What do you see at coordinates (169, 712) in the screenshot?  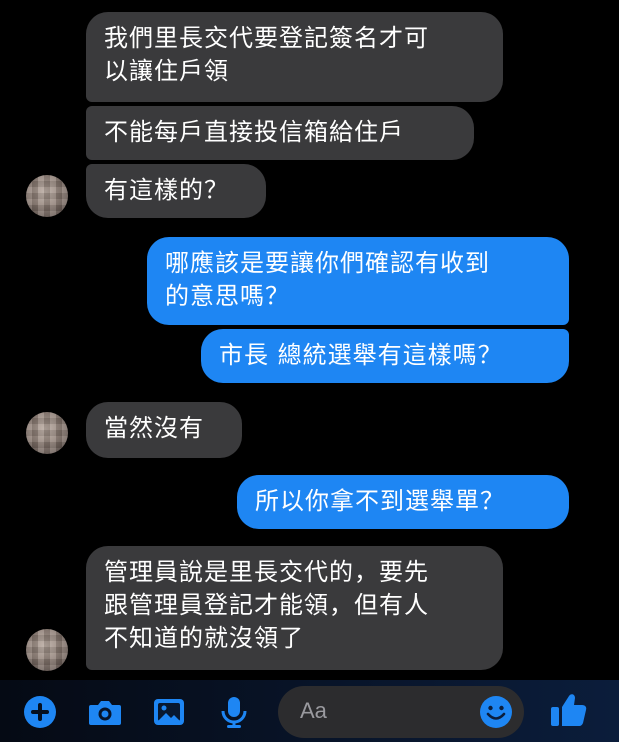 I see `image-icon` at bounding box center [169, 712].